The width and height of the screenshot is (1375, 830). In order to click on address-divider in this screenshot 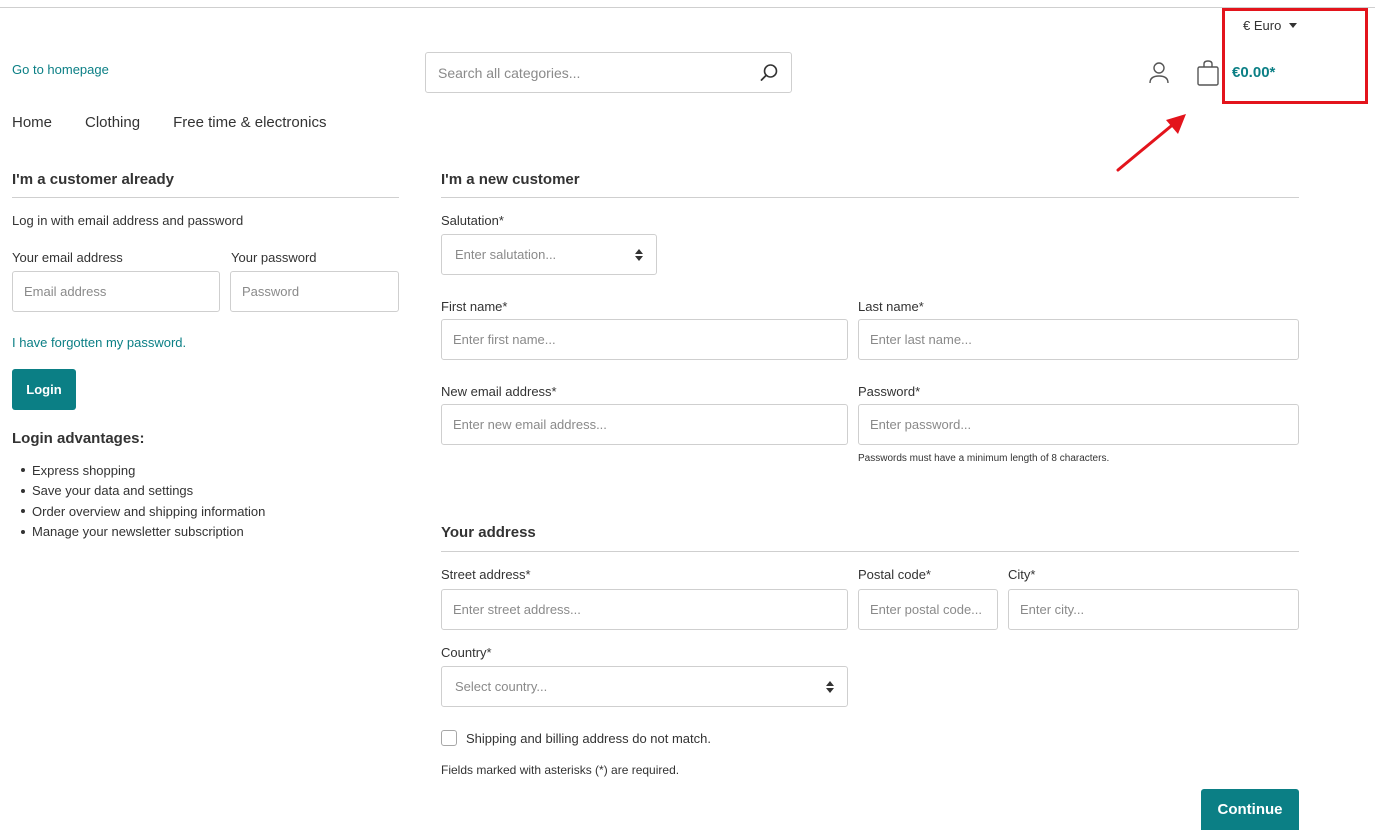, I will do `click(870, 551)`.